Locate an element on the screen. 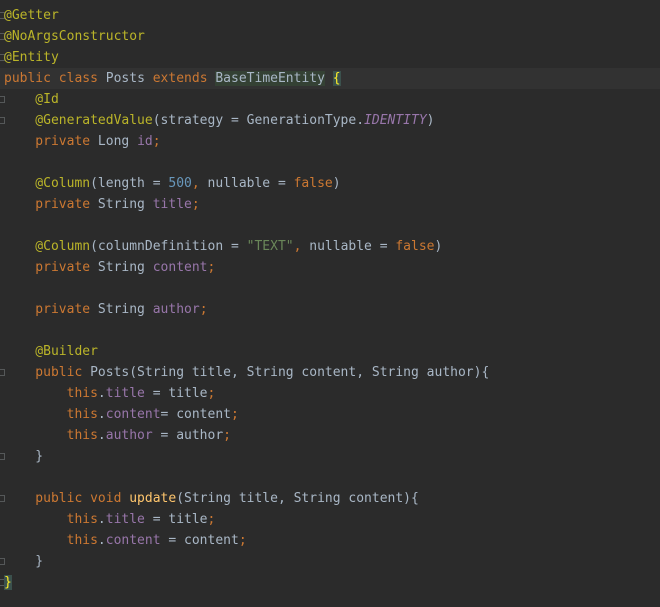 The image size is (660, 607). code-line: private String title; is located at coordinates (330, 204).